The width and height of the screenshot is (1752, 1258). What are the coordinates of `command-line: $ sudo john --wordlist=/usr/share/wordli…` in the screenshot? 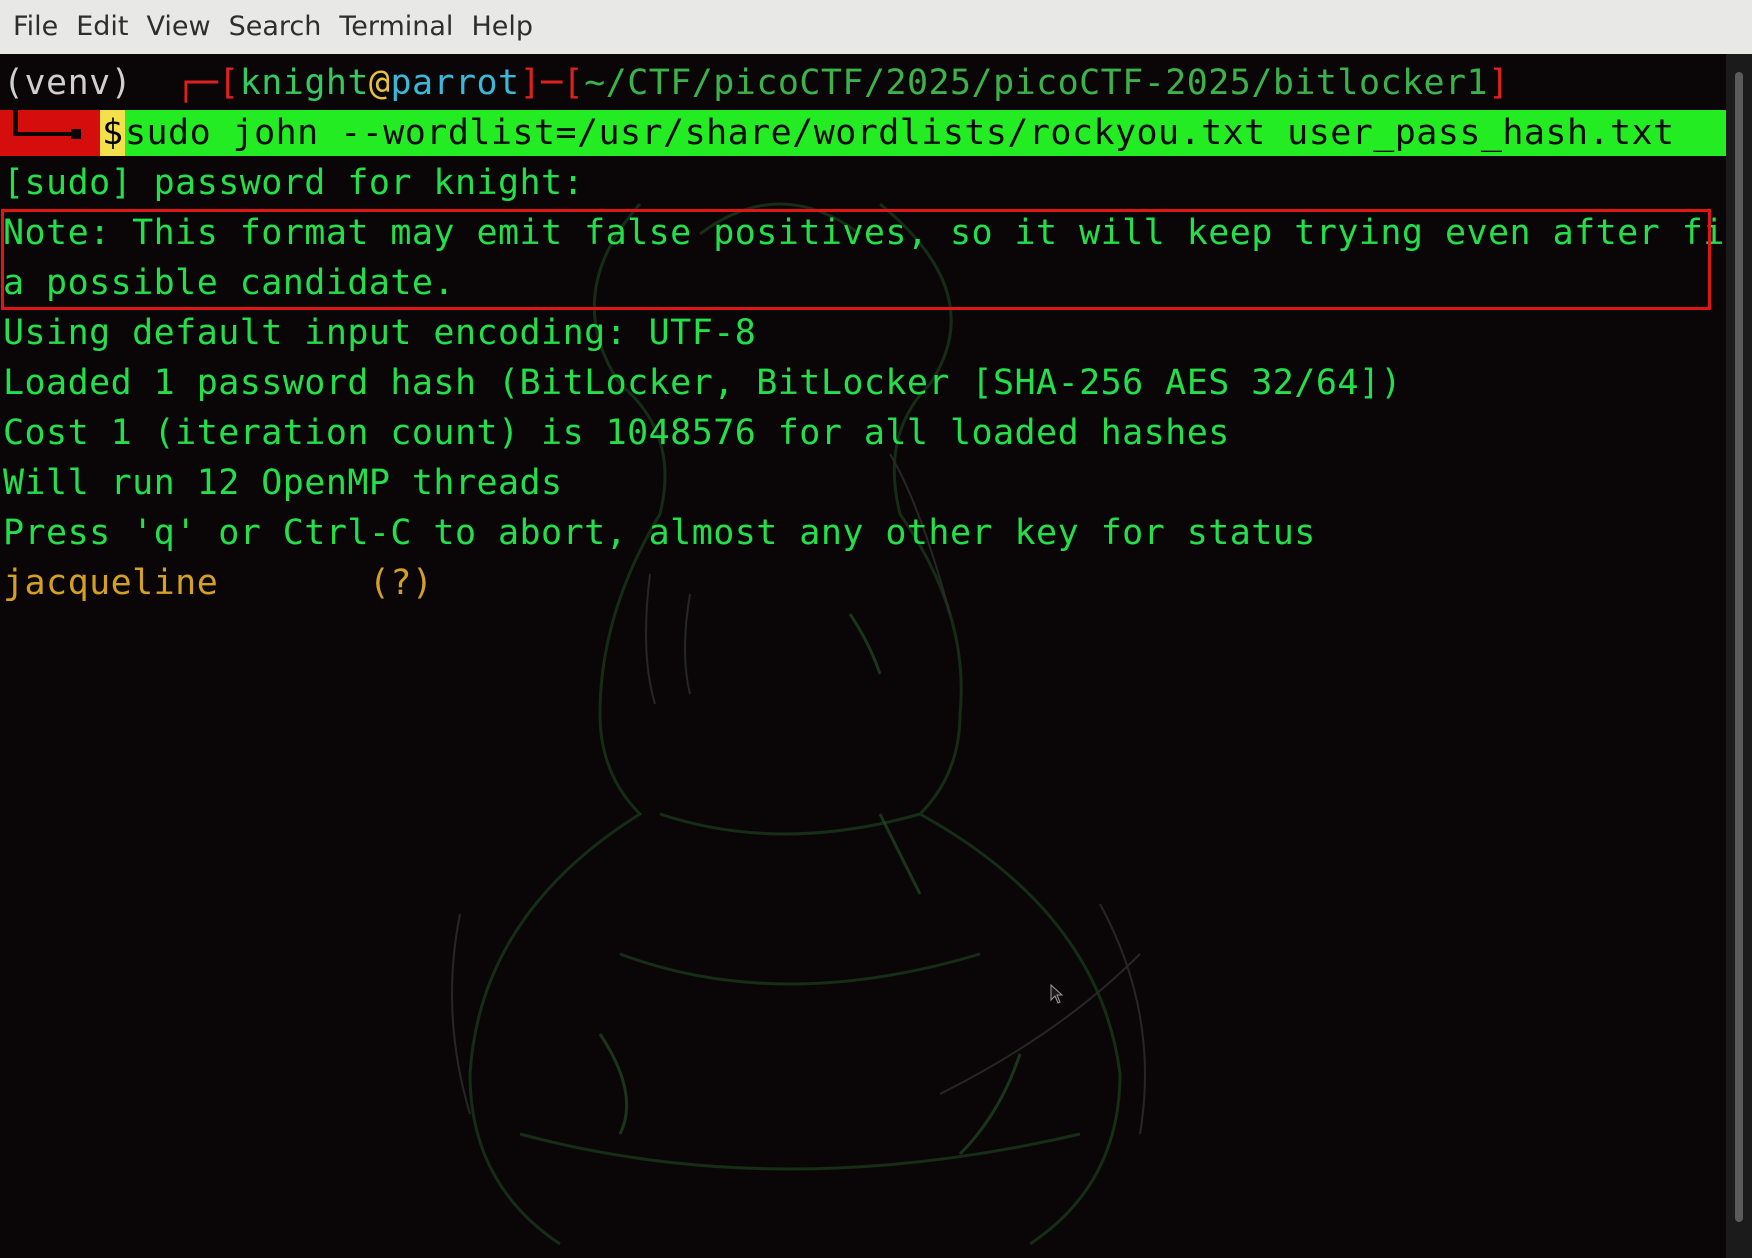 It's located at (863, 133).